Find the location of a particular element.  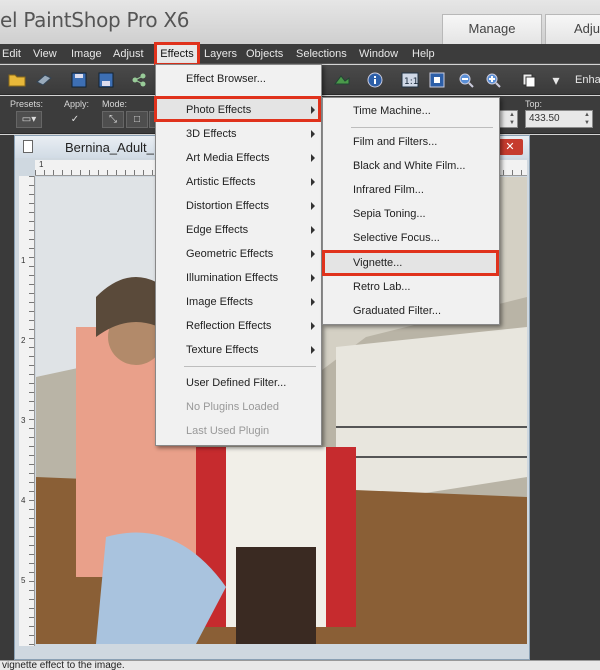

copy-icon is located at coordinates (529, 80).